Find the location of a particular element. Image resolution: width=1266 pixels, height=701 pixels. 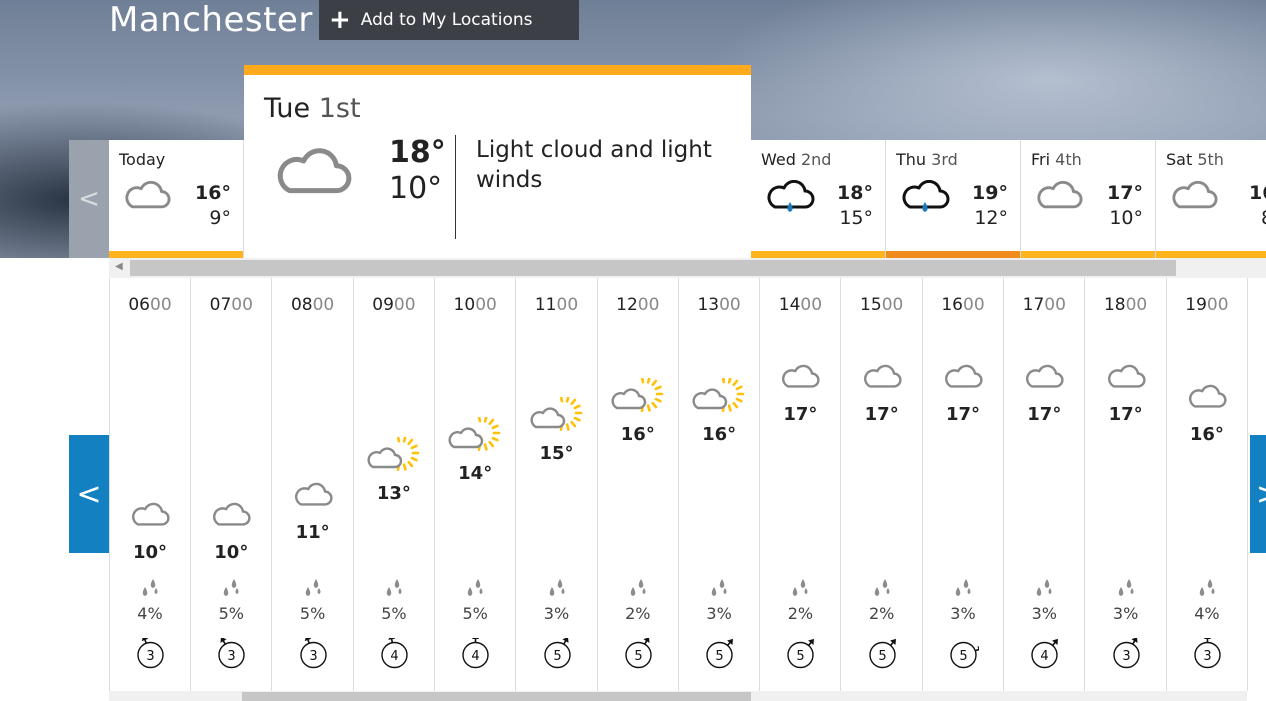

hour-temp: 11° is located at coordinates (312, 532).